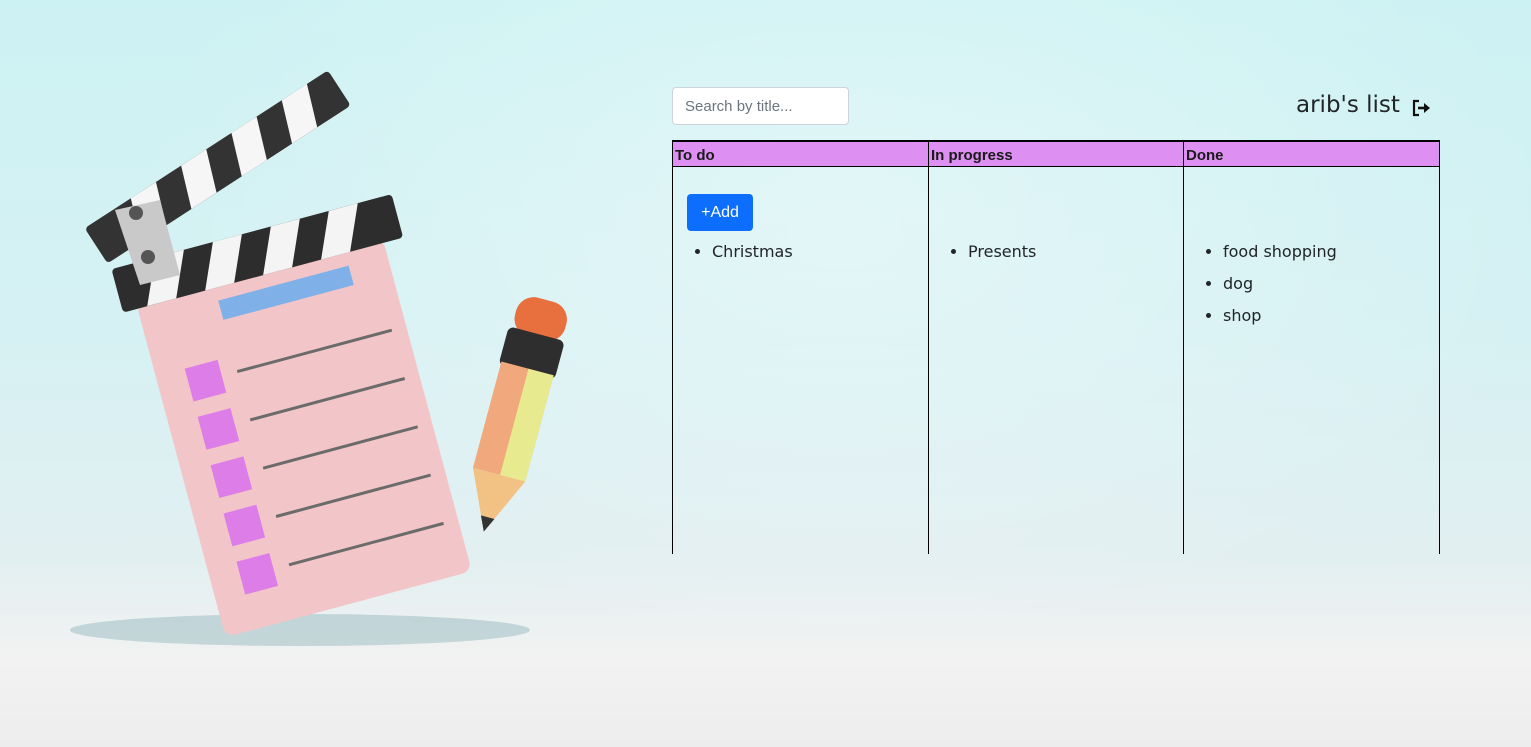 The image size is (1531, 747). What do you see at coordinates (1311, 347) in the screenshot?
I see `column-done: Done food shopping dog shop` at bounding box center [1311, 347].